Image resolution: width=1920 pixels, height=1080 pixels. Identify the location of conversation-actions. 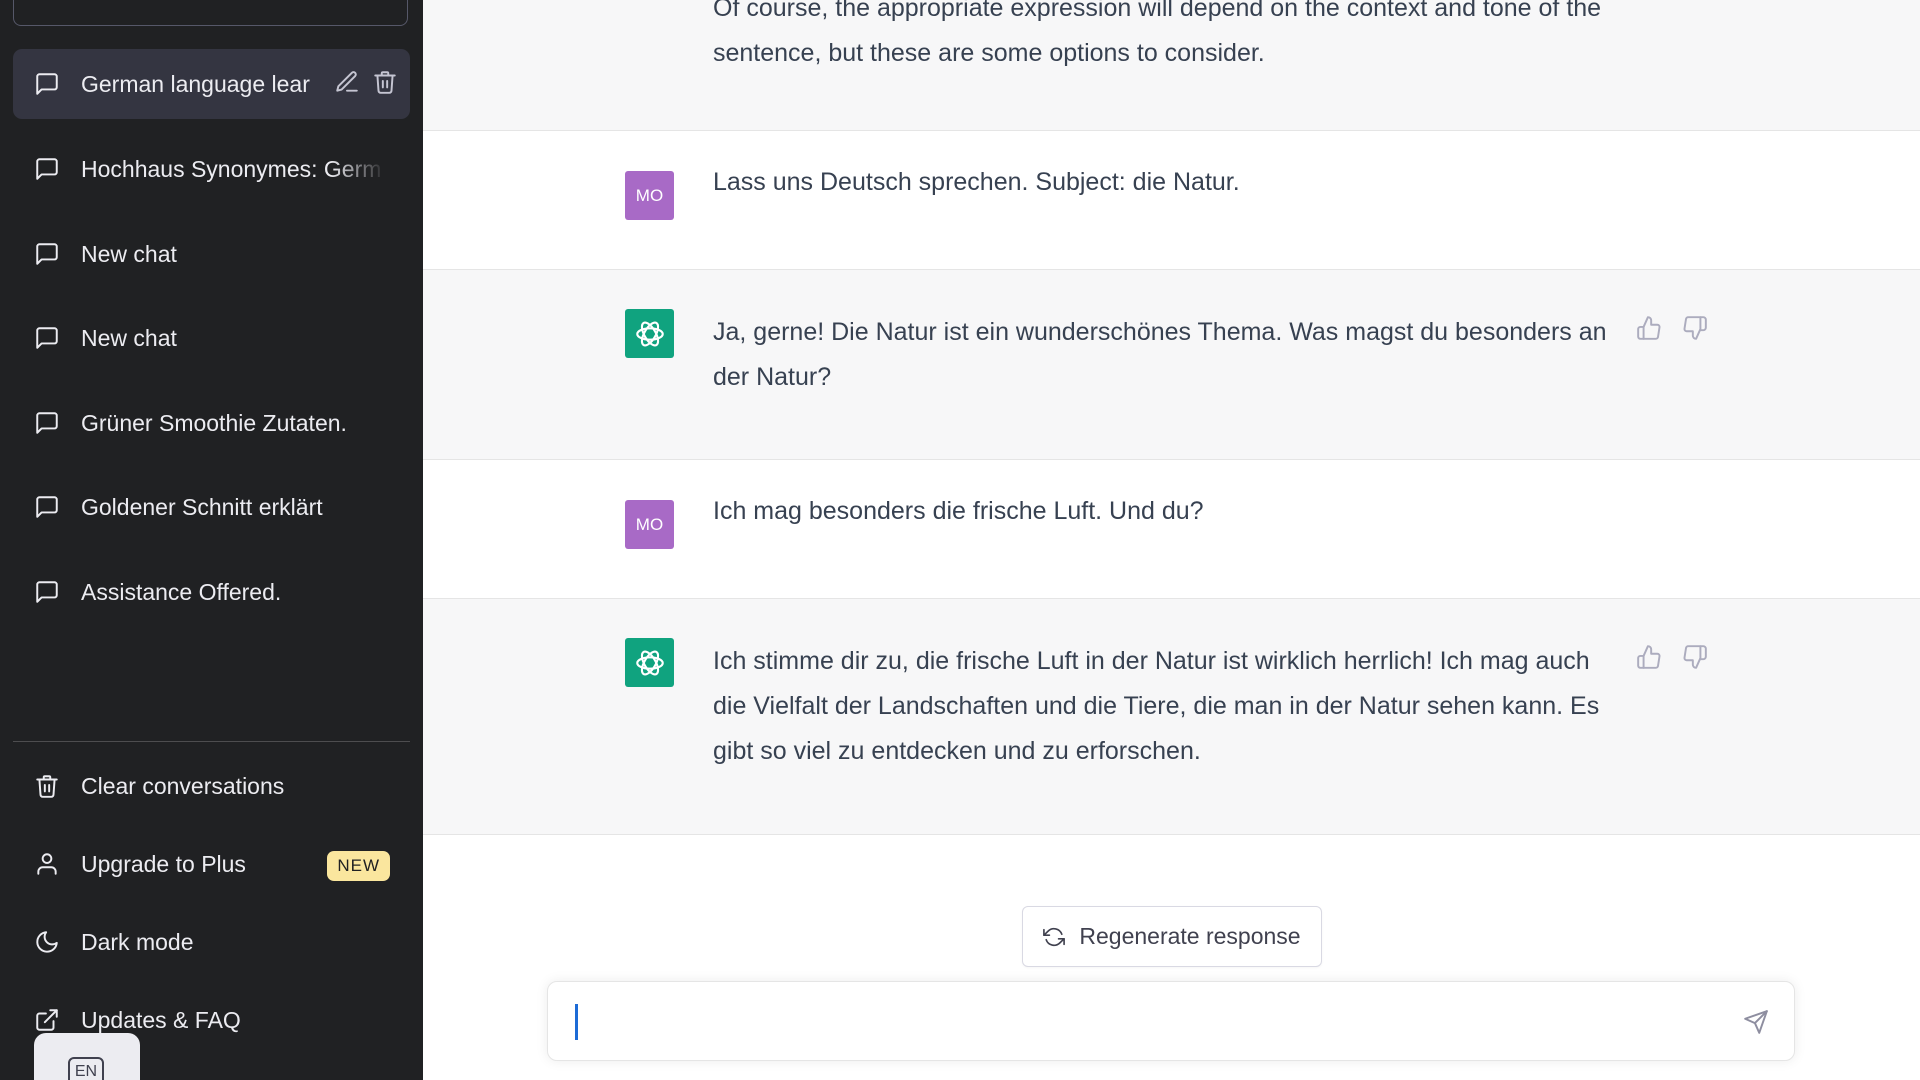
(366, 82).